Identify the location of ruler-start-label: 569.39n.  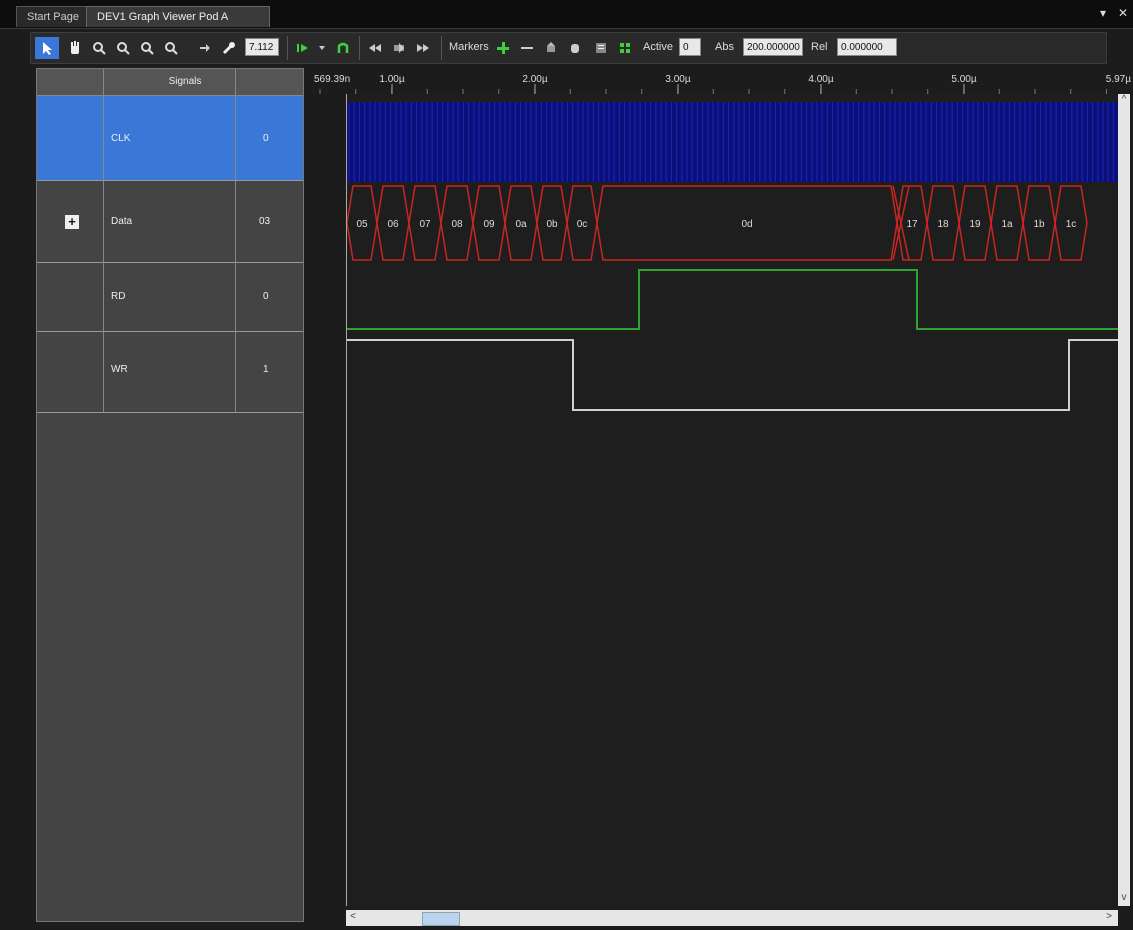
(332, 79).